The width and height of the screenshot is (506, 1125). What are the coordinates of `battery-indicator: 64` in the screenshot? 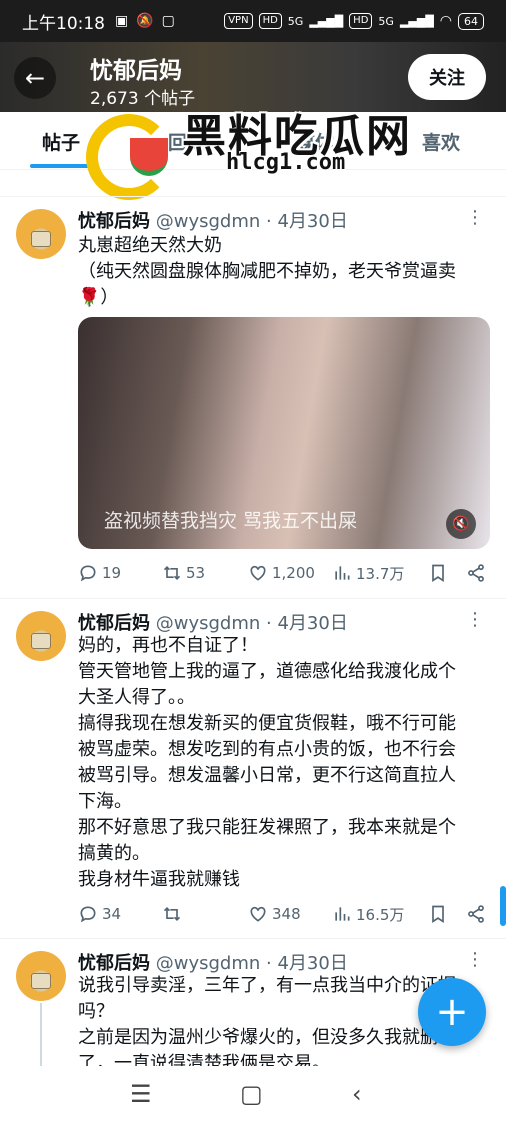 It's located at (471, 21).